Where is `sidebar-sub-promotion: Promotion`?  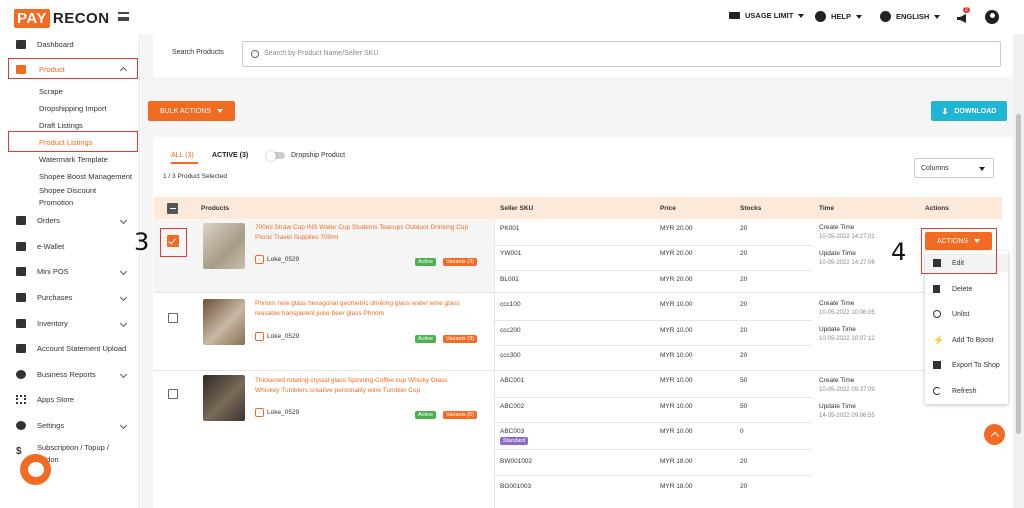 sidebar-sub-promotion: Promotion is located at coordinates (56, 202).